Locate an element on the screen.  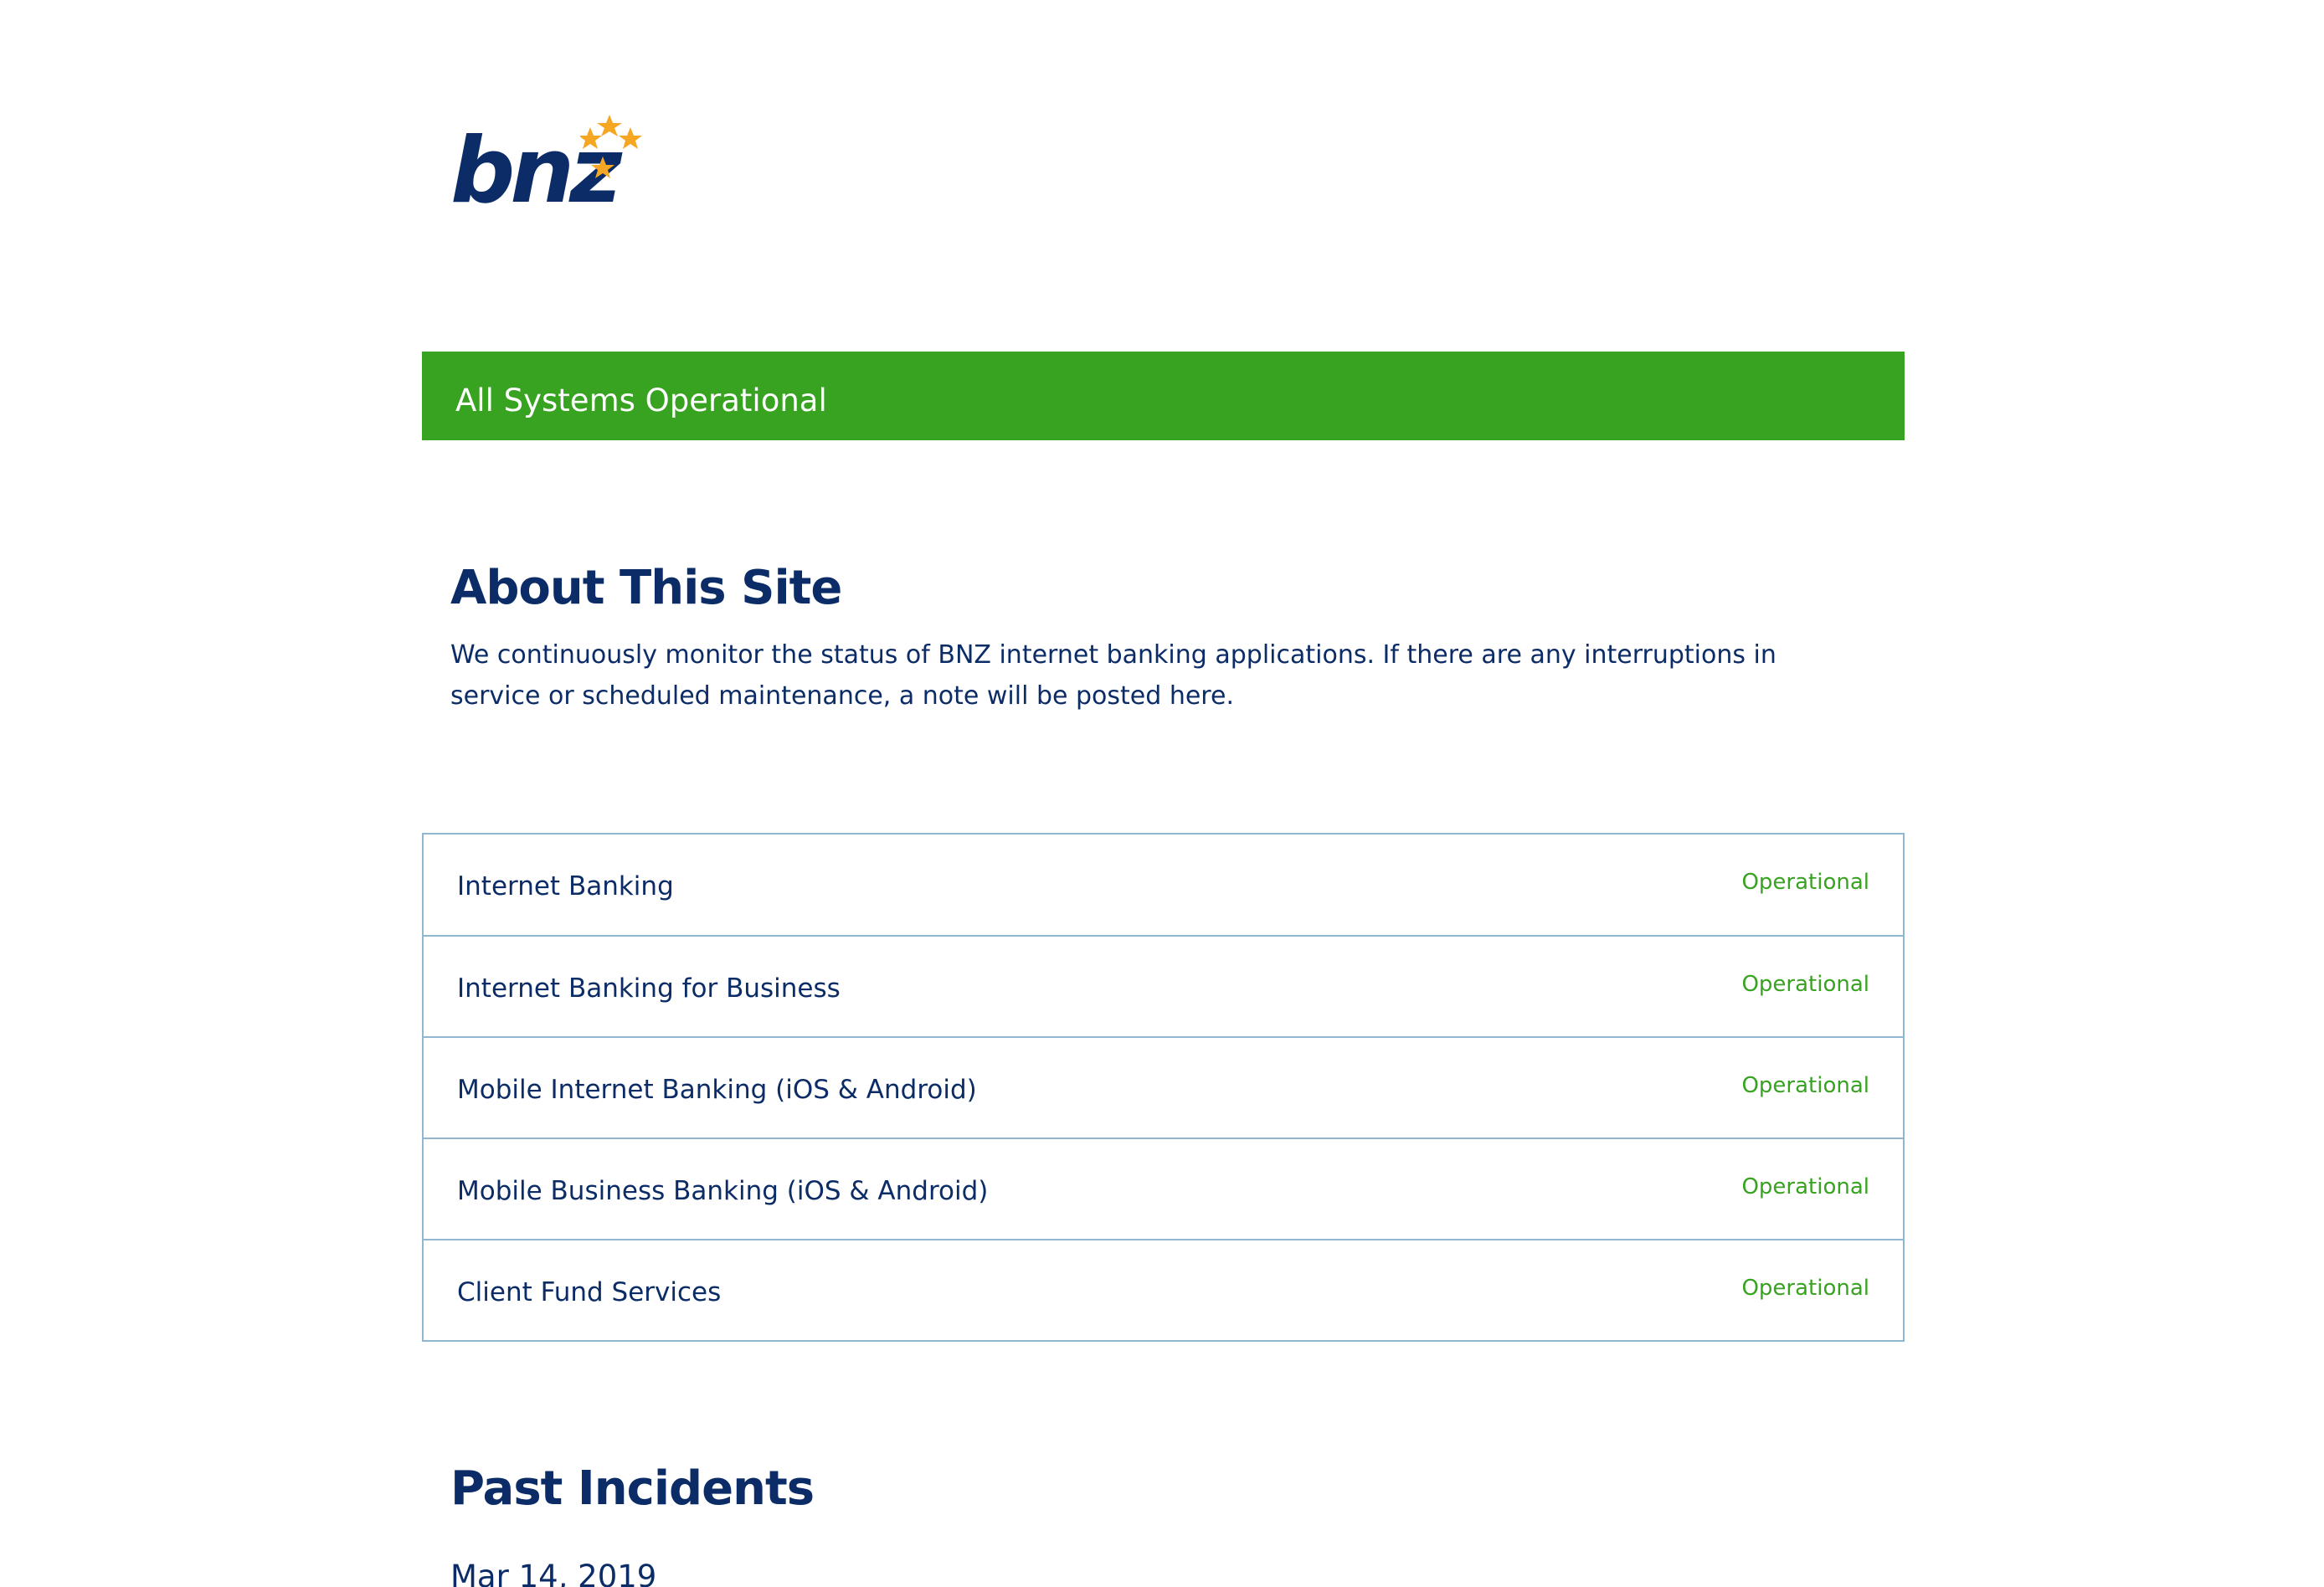
component-name: Internet Banking is located at coordinates (566, 886).